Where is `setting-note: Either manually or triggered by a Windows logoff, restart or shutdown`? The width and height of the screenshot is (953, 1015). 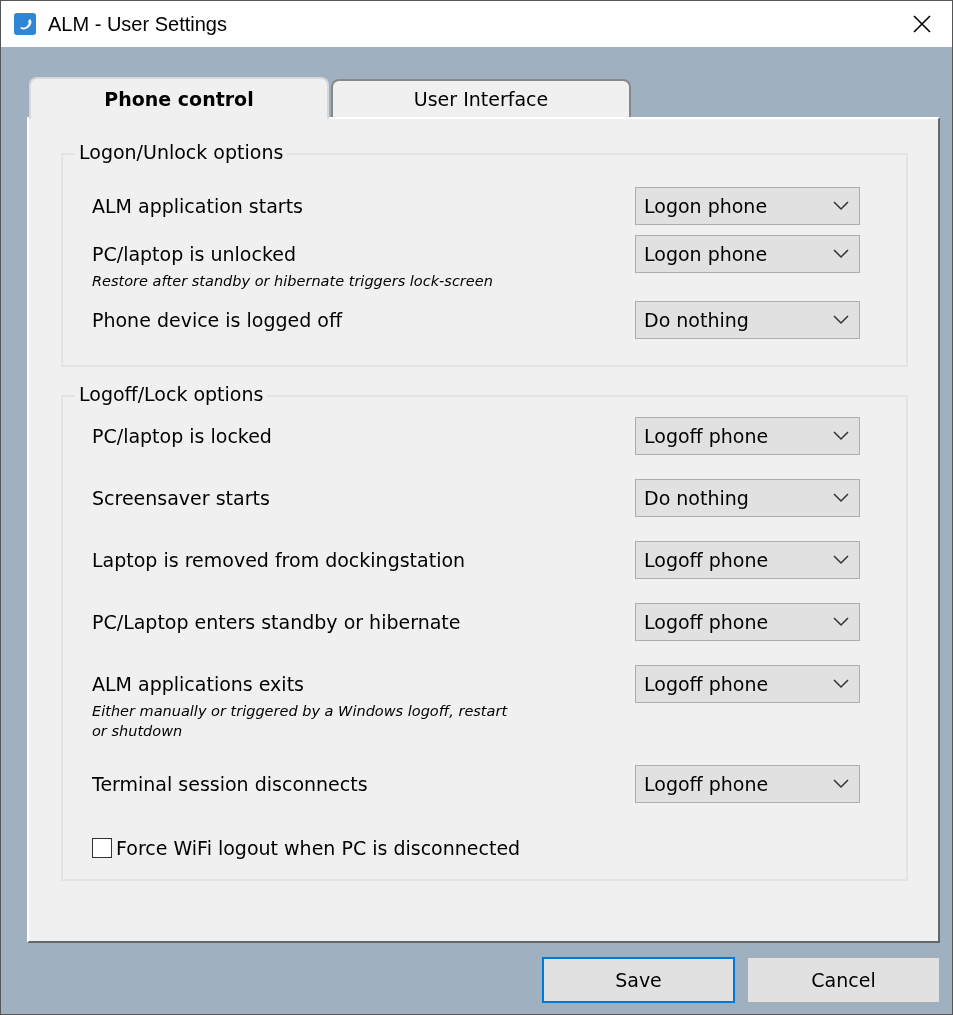 setting-note: Either manually or triggered by a Windows logoff, restart or shutdown is located at coordinates (300, 721).